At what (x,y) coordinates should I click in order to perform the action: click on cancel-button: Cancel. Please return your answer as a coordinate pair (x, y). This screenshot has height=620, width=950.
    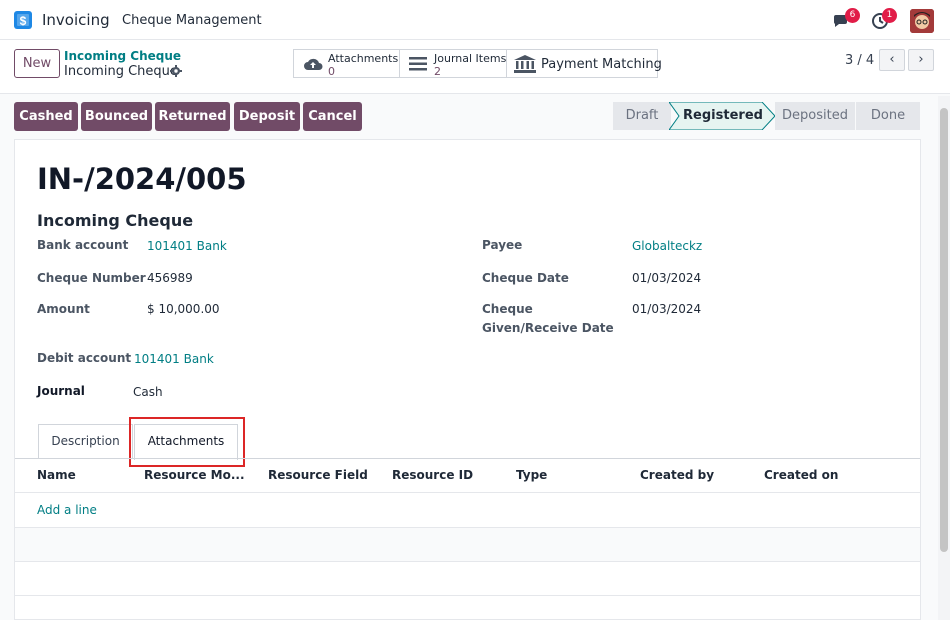
    Looking at the image, I should click on (332, 116).